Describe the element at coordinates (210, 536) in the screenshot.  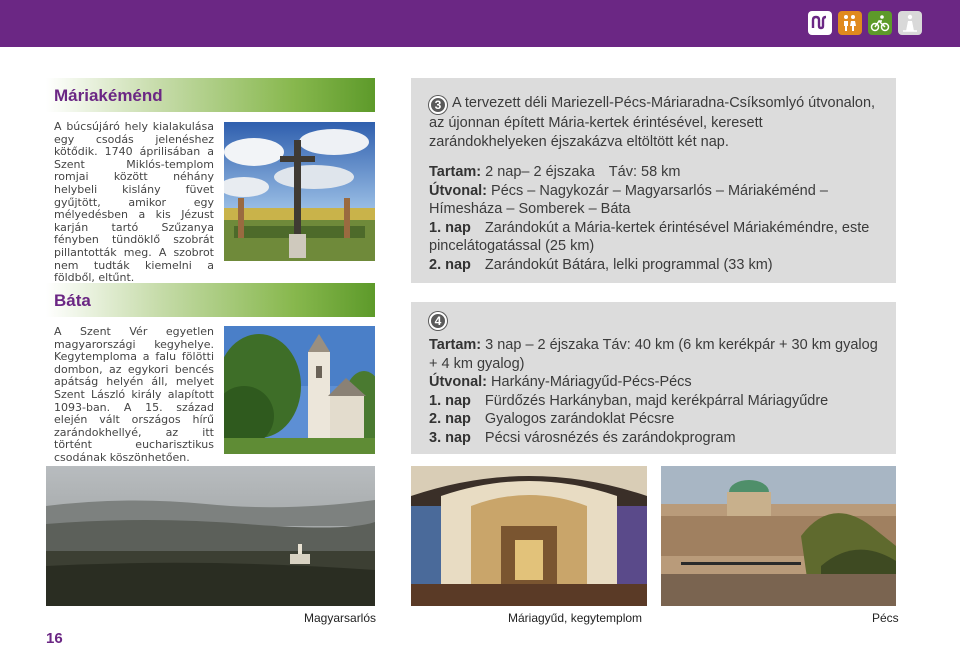
I see `magyarsarlos-landscape-photo` at that location.